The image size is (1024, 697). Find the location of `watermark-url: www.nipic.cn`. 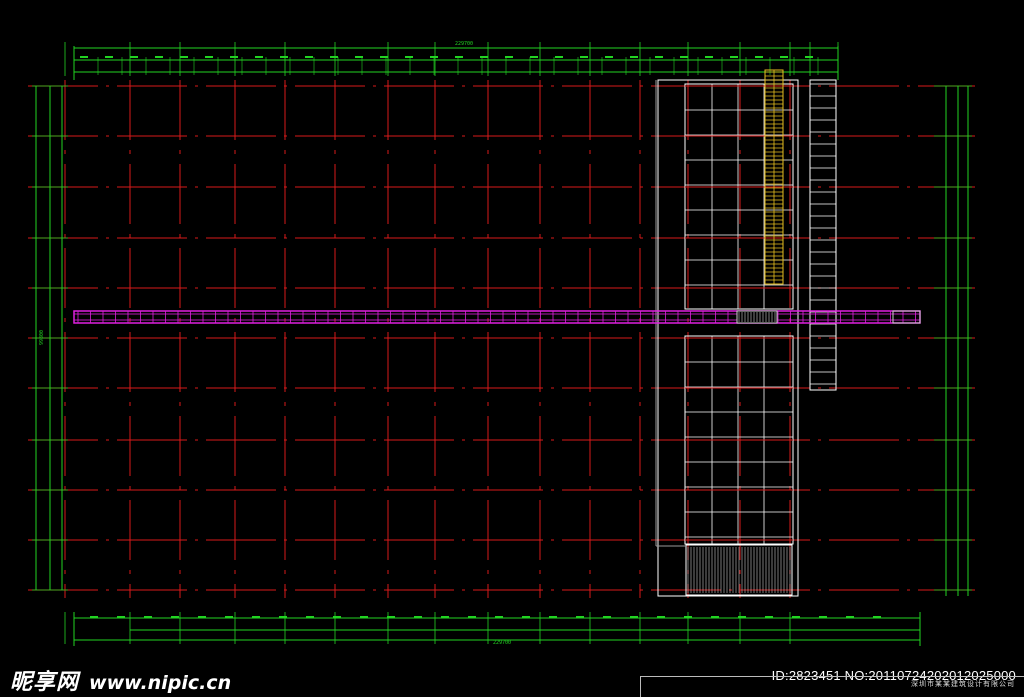

watermark-url: www.nipic.cn is located at coordinates (160, 683).